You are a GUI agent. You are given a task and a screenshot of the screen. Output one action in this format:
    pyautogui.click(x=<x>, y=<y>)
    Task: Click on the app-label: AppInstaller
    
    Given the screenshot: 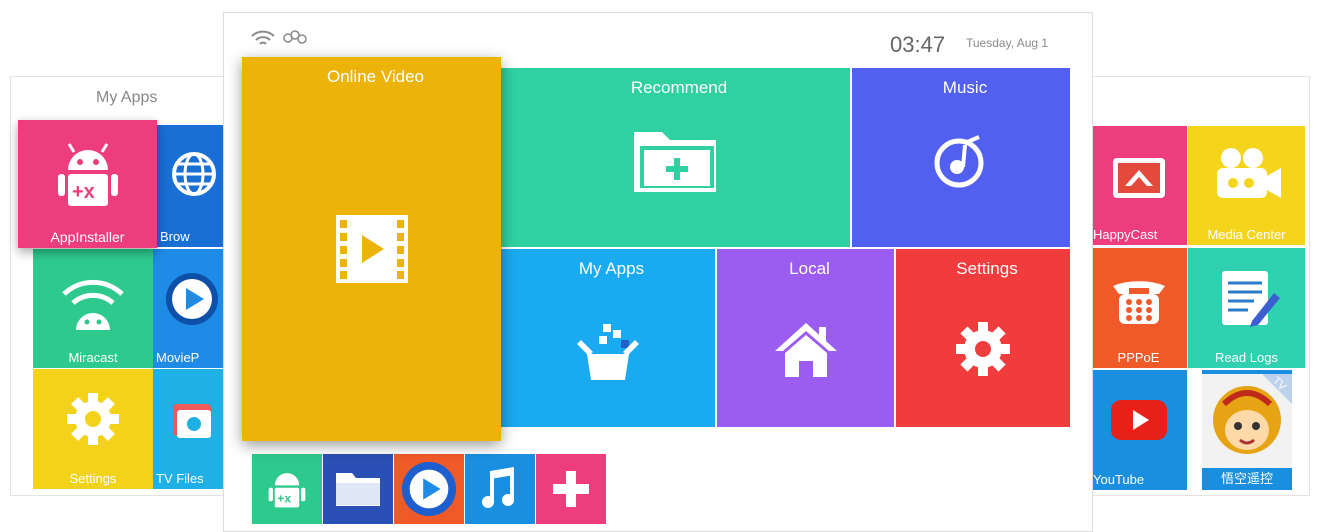 What is the action you would take?
    pyautogui.click(x=87, y=237)
    